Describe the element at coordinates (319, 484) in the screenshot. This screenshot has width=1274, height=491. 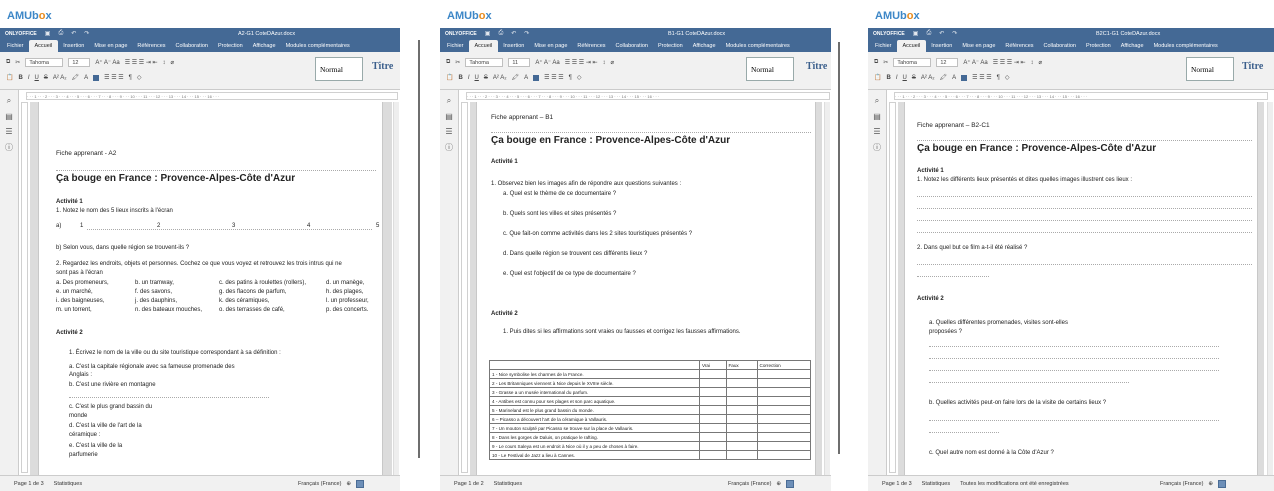
I see `language-select: Français (France)` at that location.